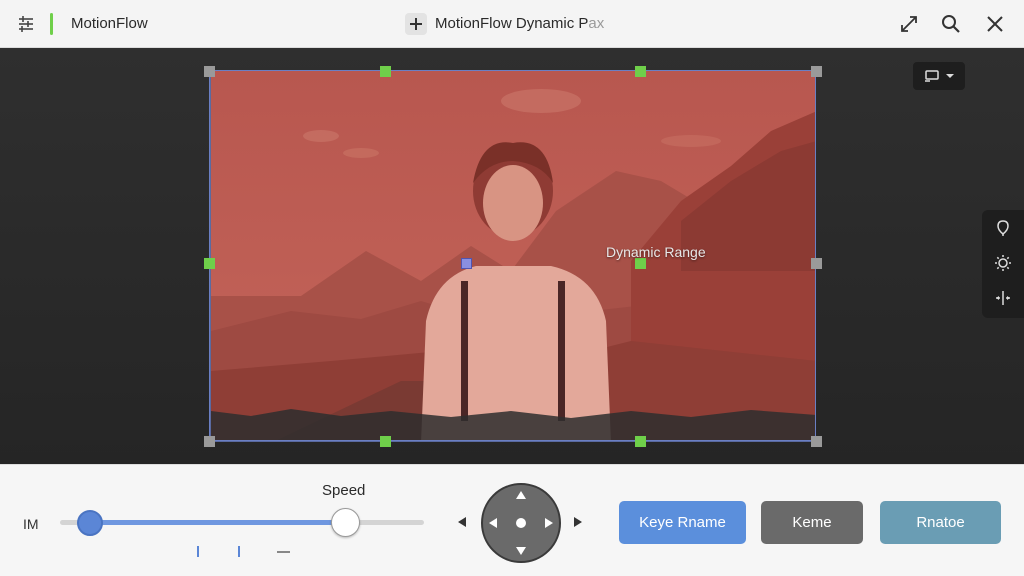  I want to click on keme-button: Keme, so click(812, 522).